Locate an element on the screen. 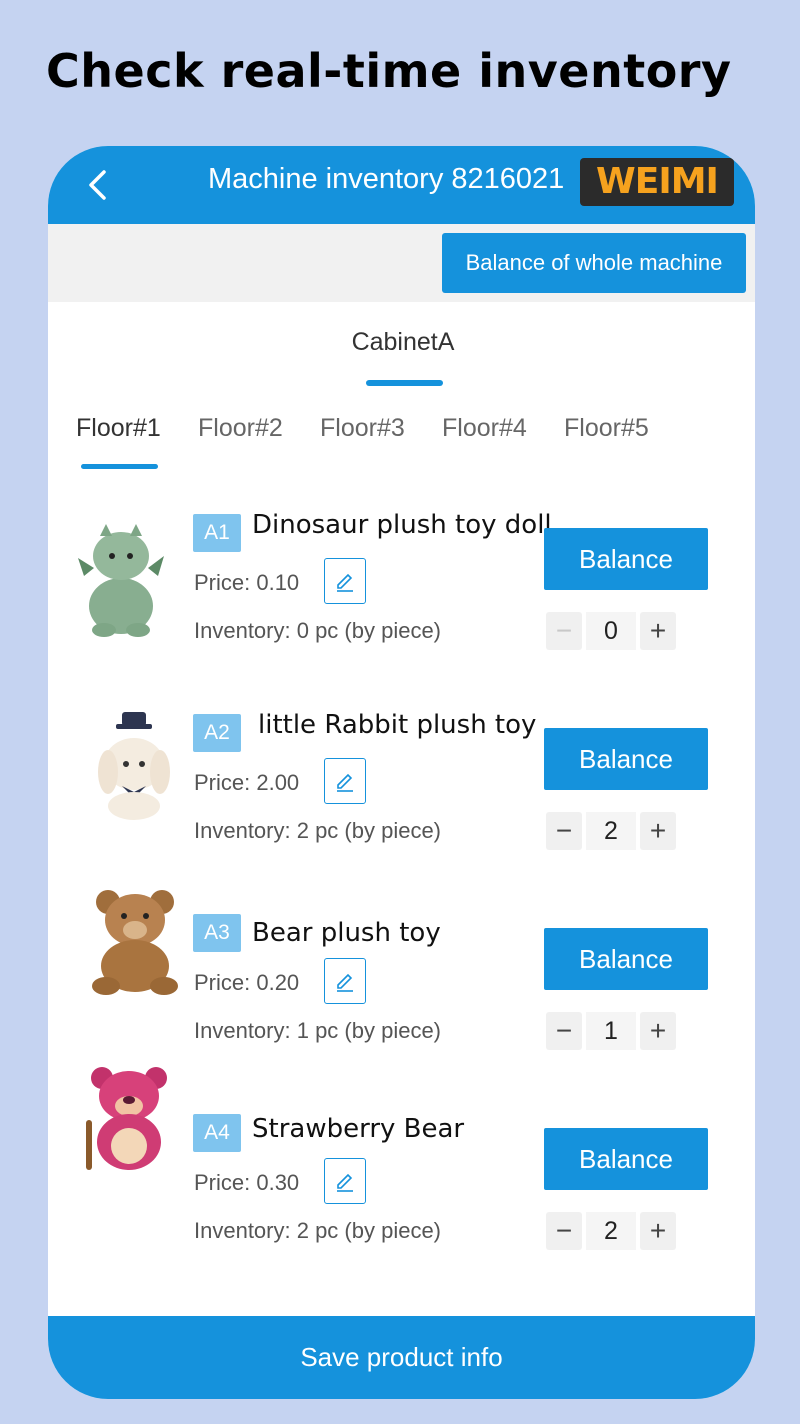  bear-plush-image is located at coordinates (135, 942).